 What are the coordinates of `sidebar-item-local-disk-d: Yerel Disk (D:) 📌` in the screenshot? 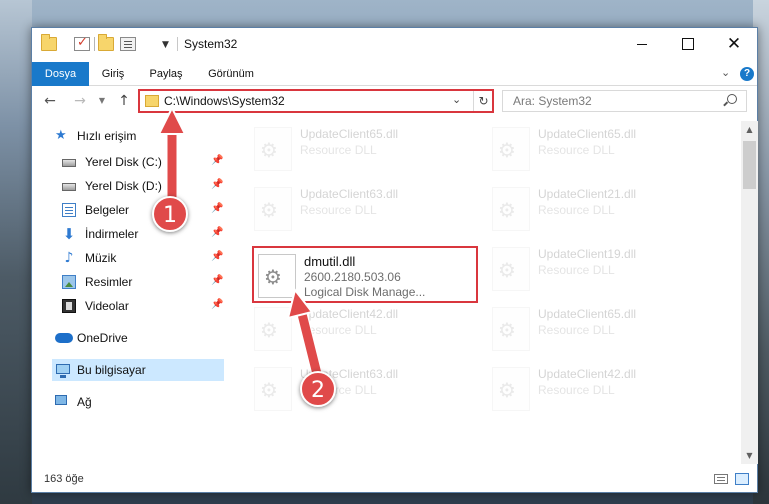 It's located at (128, 186).